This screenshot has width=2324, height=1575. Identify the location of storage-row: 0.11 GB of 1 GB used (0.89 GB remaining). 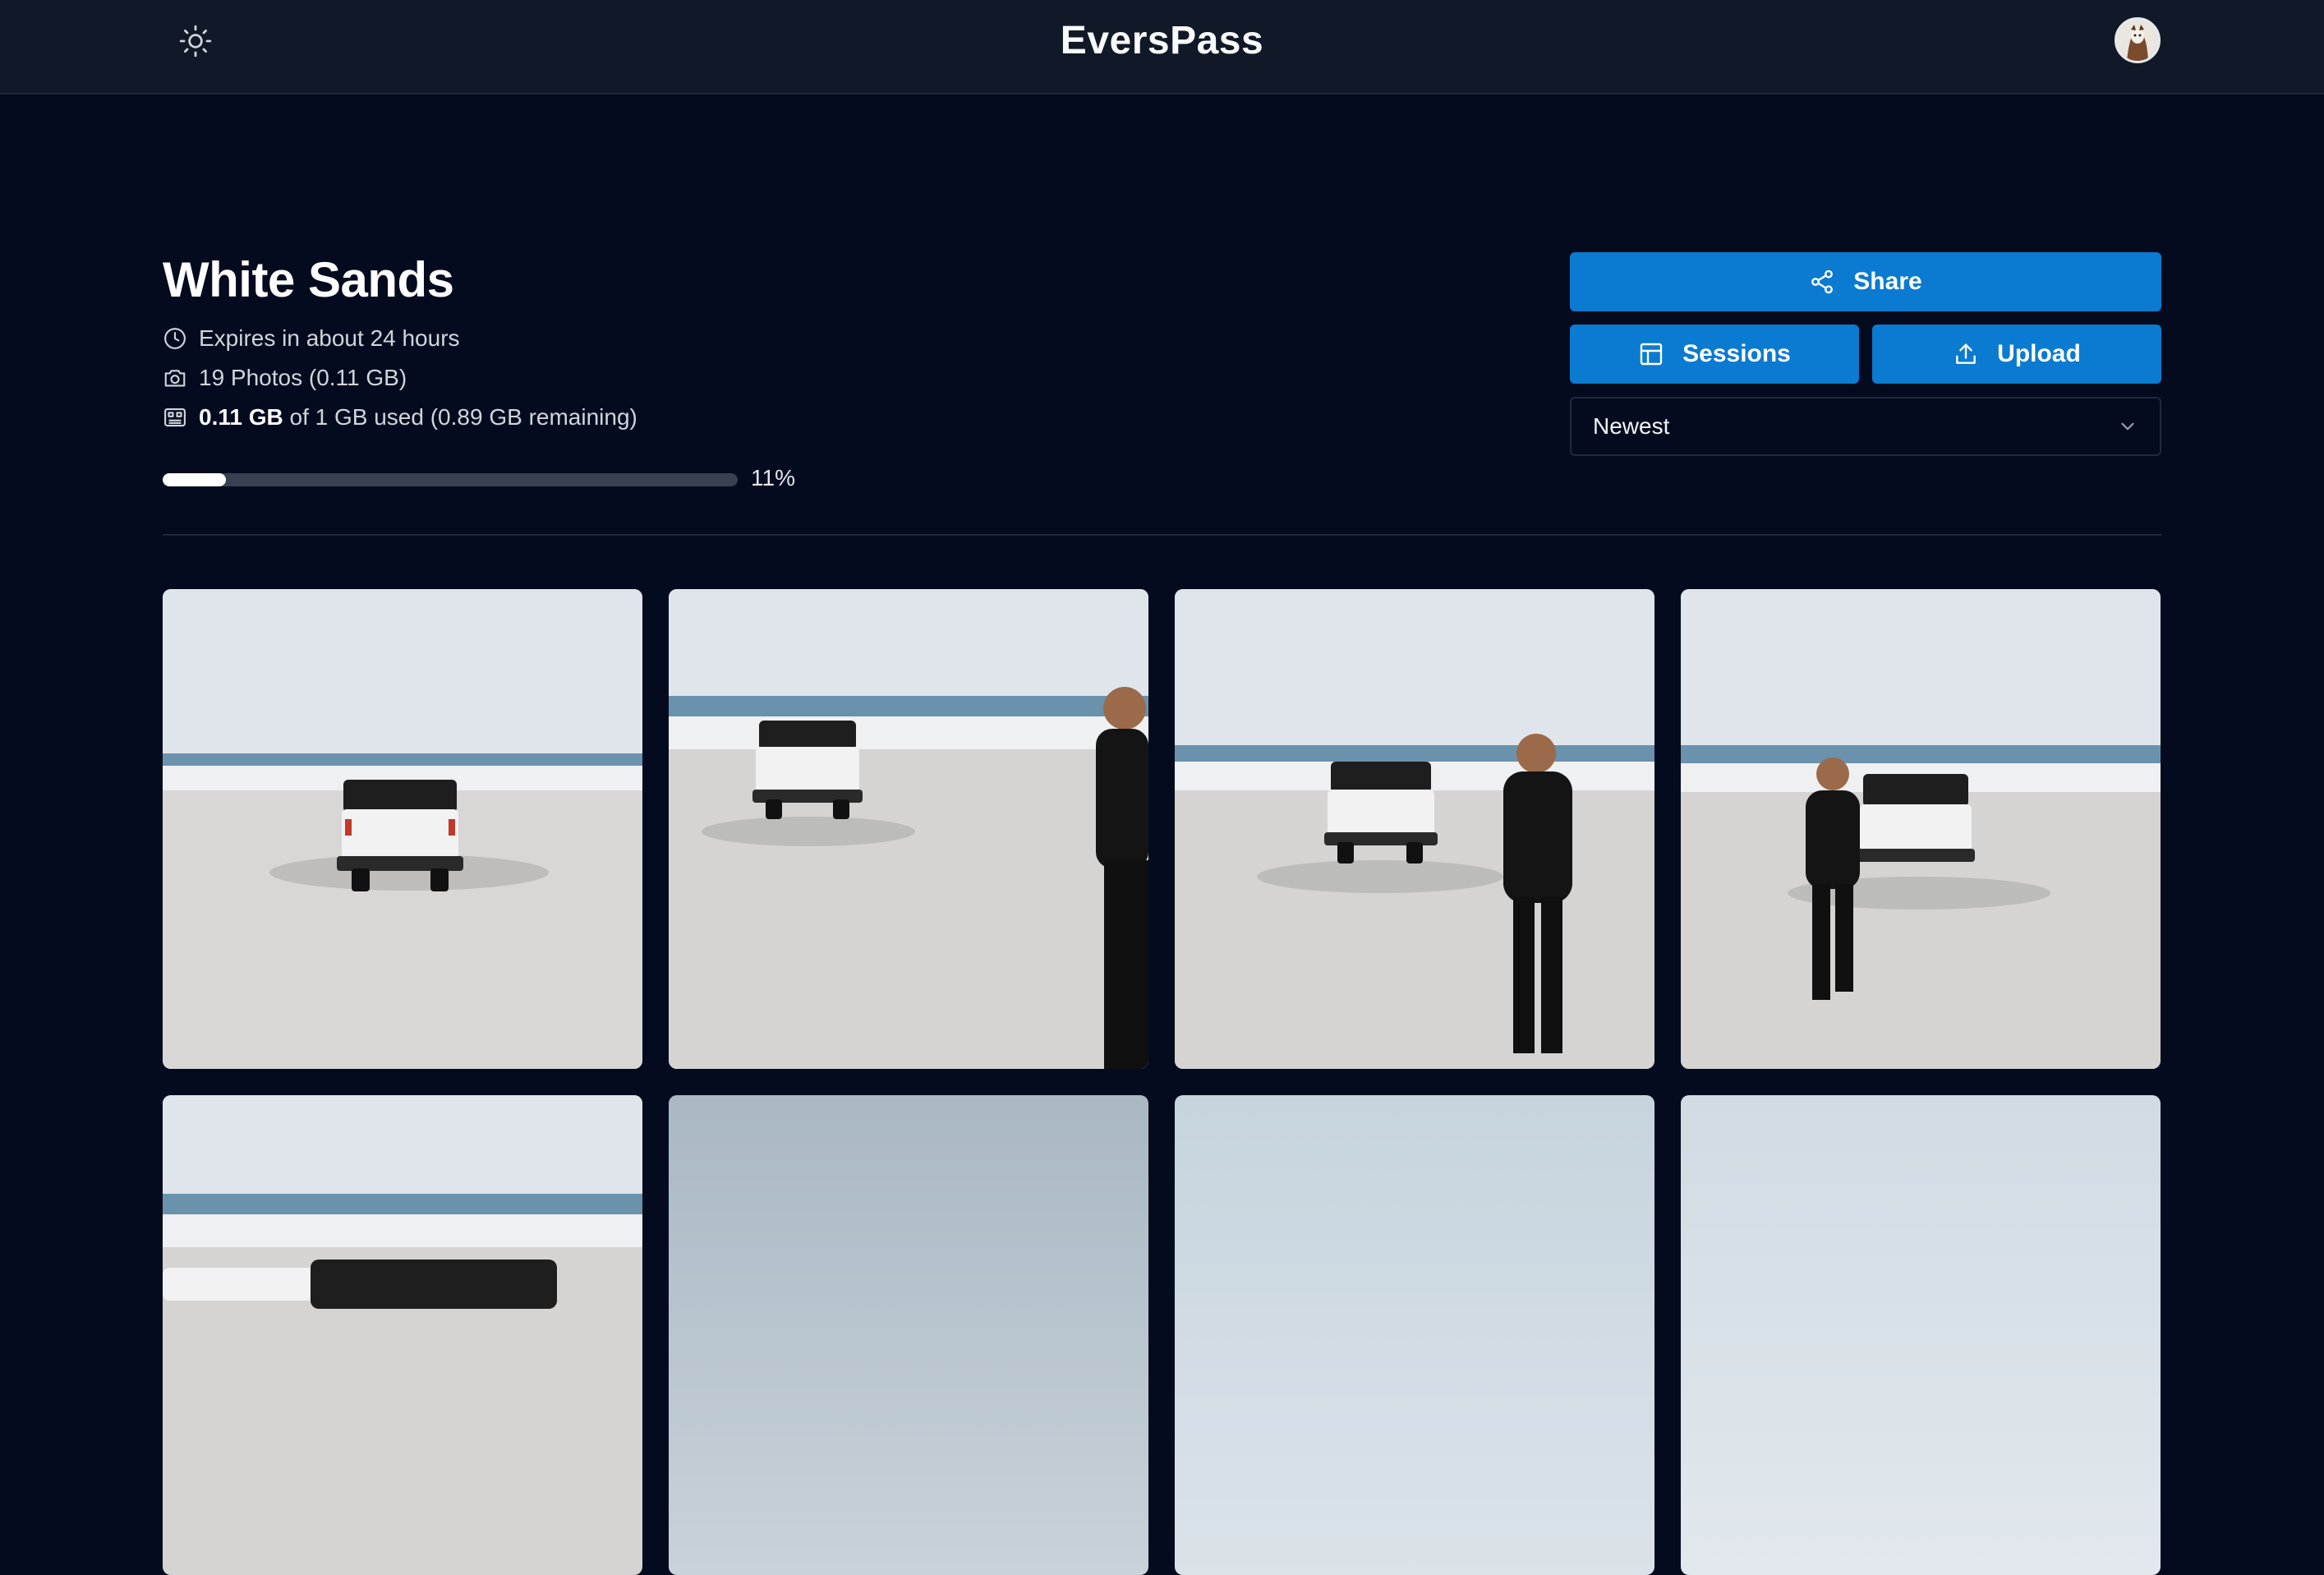
(400, 417).